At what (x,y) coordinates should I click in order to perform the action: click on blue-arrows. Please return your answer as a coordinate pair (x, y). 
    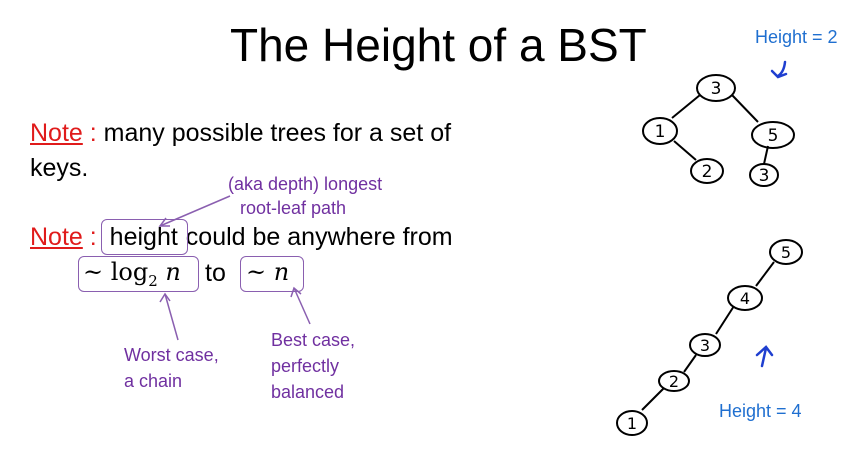
    Looking at the image, I should click on (771, 214).